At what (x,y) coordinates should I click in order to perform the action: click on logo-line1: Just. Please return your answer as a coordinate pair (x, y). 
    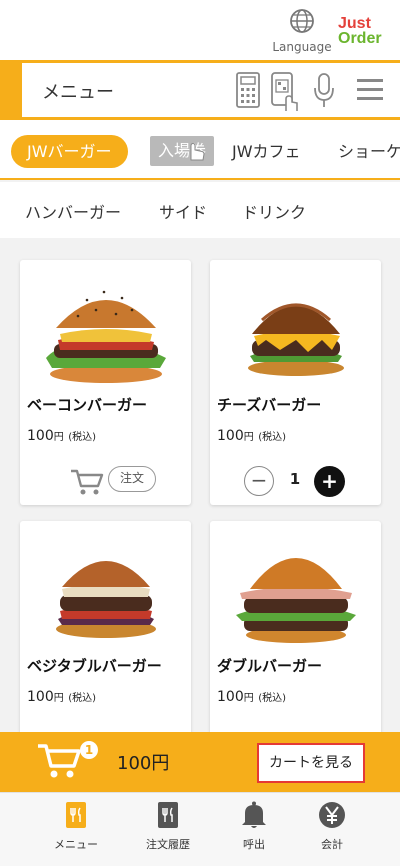
    Looking at the image, I should click on (354, 23).